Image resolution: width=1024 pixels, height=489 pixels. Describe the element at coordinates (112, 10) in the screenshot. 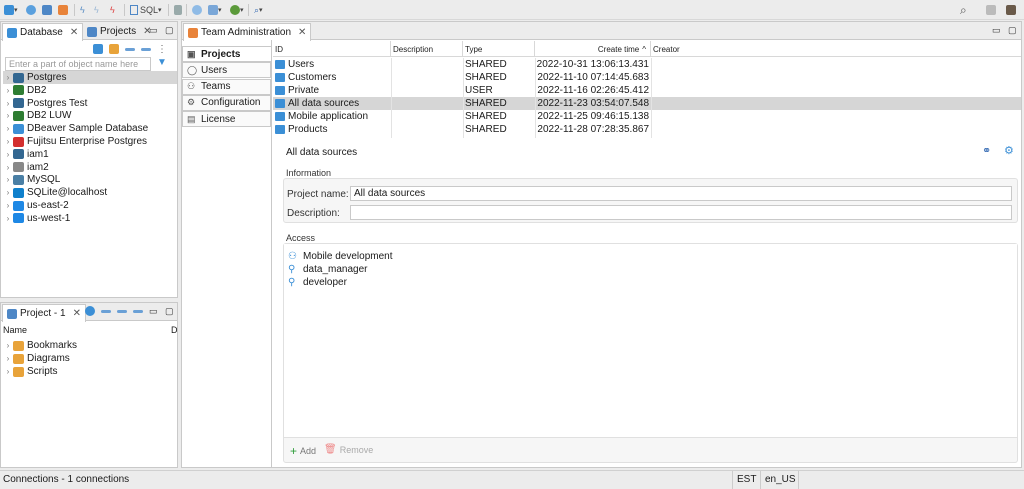

I see `tx-icon: ϟ` at that location.